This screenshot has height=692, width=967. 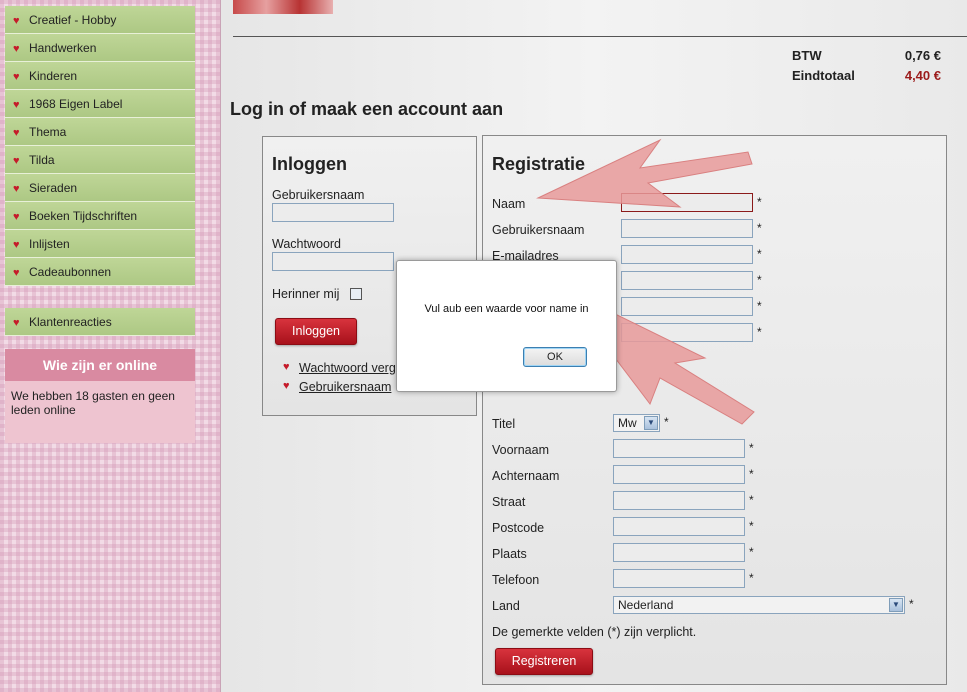 What do you see at coordinates (100, 272) in the screenshot?
I see `menu-item-cadeaubonnen: ♥ Cadeaubonnen` at bounding box center [100, 272].